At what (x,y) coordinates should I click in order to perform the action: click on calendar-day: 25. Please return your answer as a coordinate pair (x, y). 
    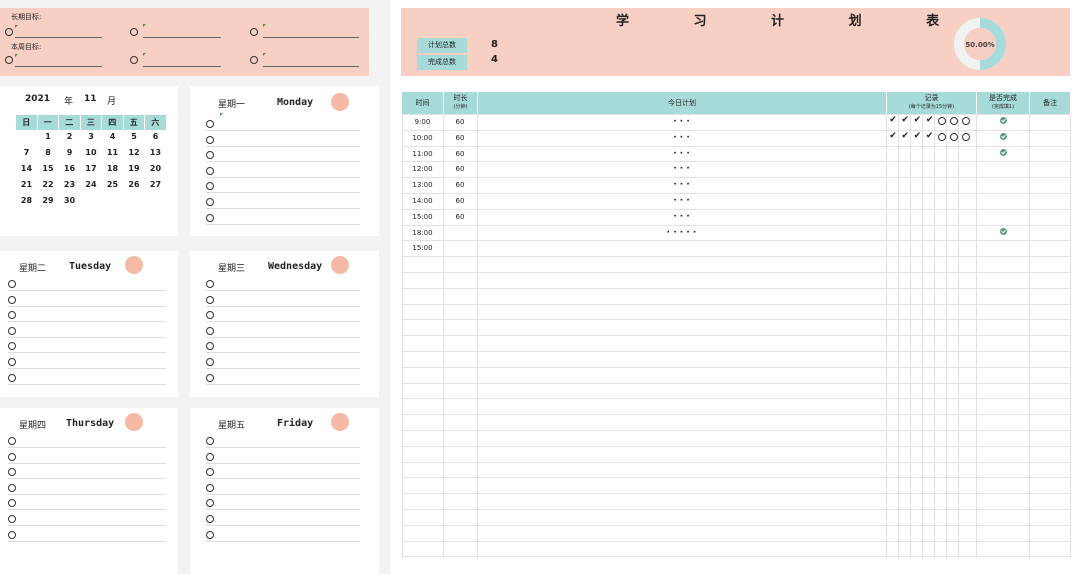
    Looking at the image, I should click on (112, 184).